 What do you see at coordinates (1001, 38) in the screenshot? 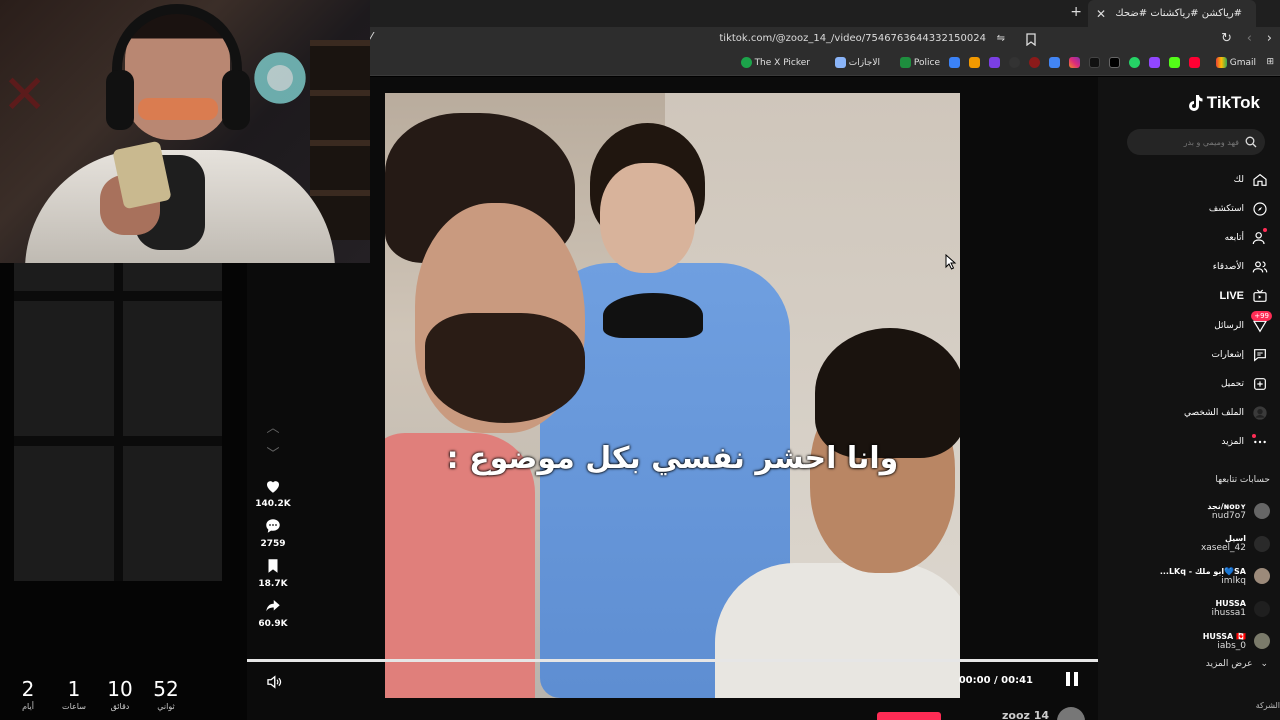
I see `site-settings-icon: ⇋` at bounding box center [1001, 38].